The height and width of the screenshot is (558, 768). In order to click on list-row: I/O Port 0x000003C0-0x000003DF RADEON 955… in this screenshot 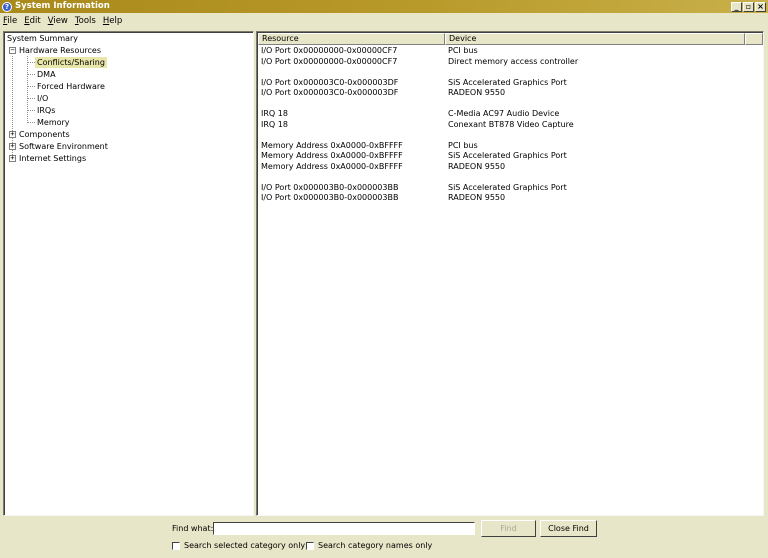, I will do `click(511, 93)`.